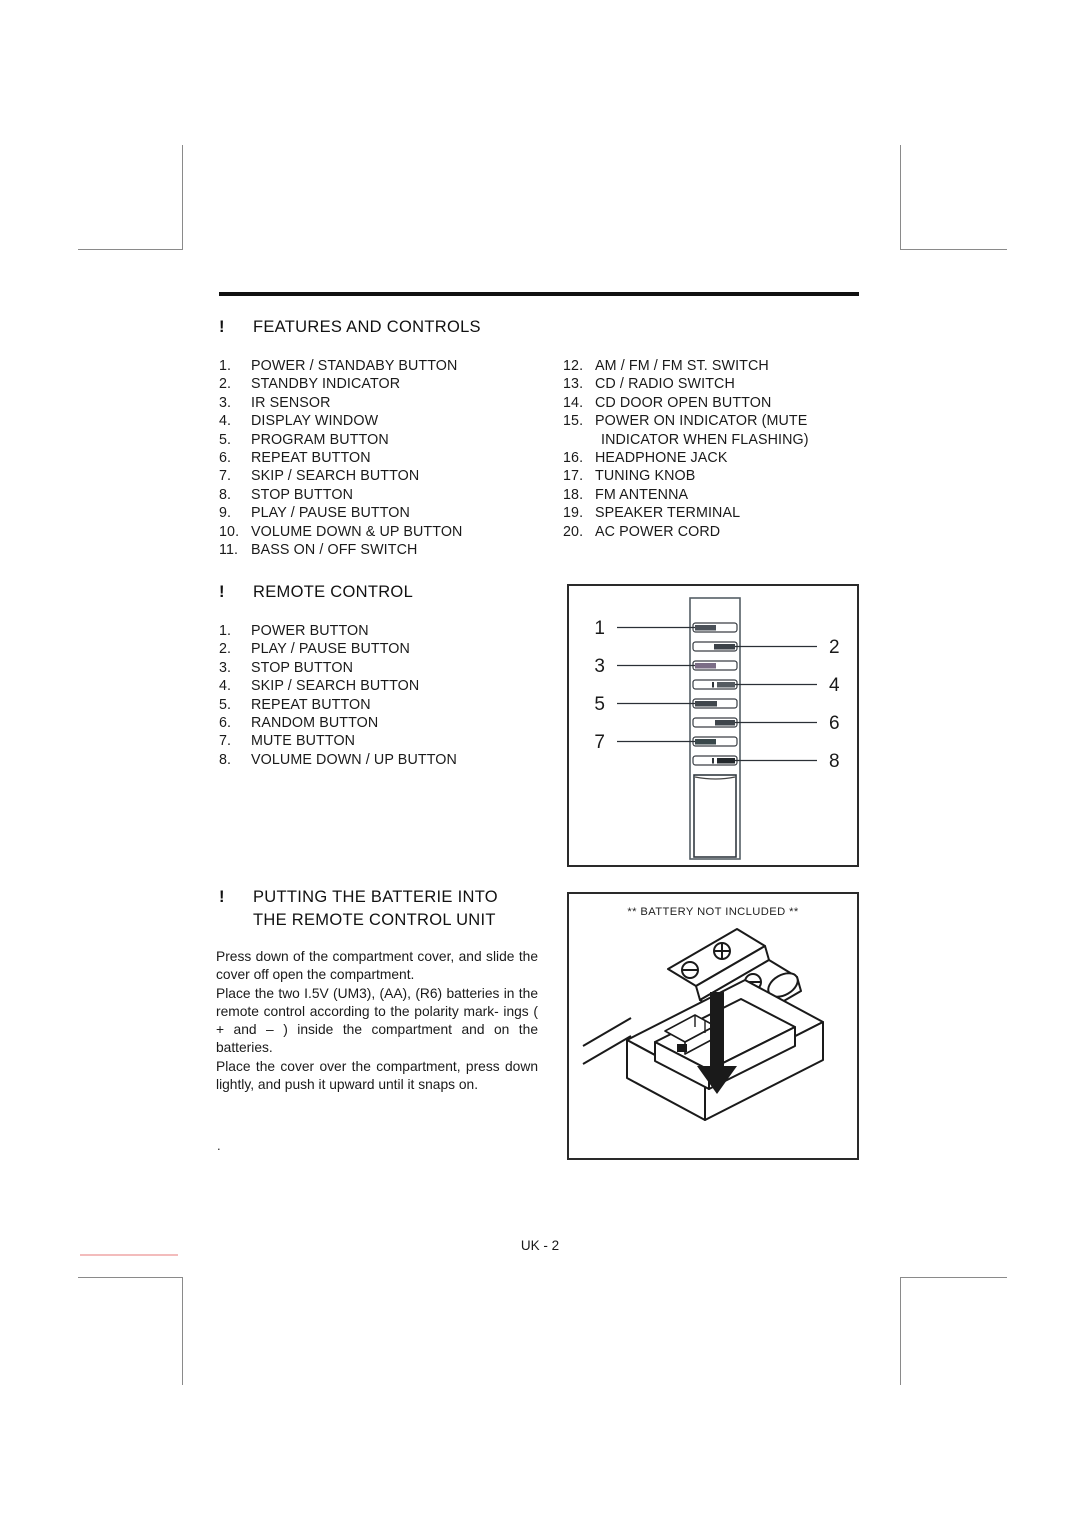 The width and height of the screenshot is (1080, 1528). I want to click on feature-item-label: INDICATOR WHEN FLASHING), so click(705, 439).